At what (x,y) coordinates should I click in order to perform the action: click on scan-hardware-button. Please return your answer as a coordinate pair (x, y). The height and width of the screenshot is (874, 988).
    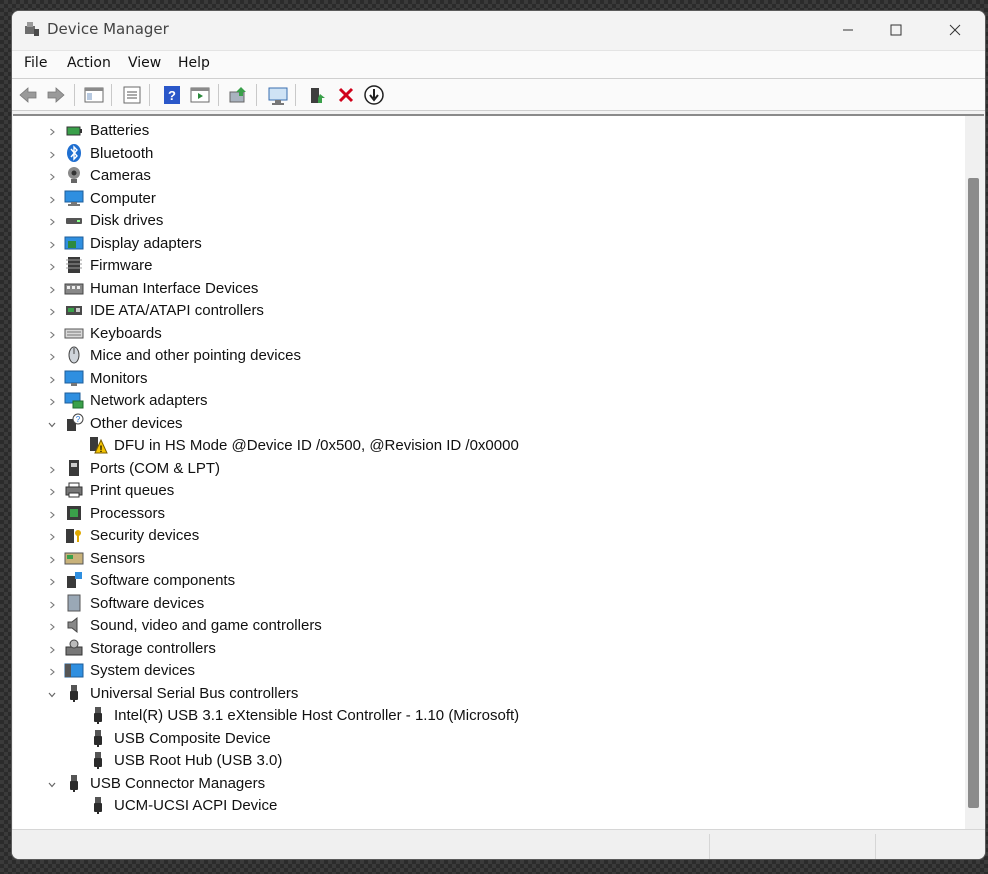
    Looking at the image, I should click on (278, 95).